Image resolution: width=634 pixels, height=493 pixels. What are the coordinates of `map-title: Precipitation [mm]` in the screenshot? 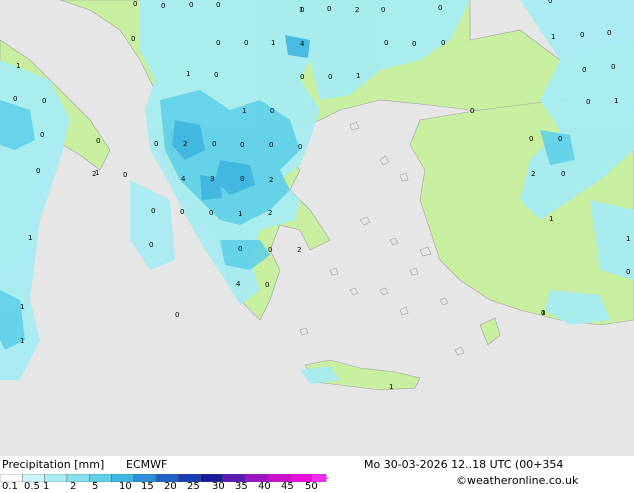 It's located at (53, 464).